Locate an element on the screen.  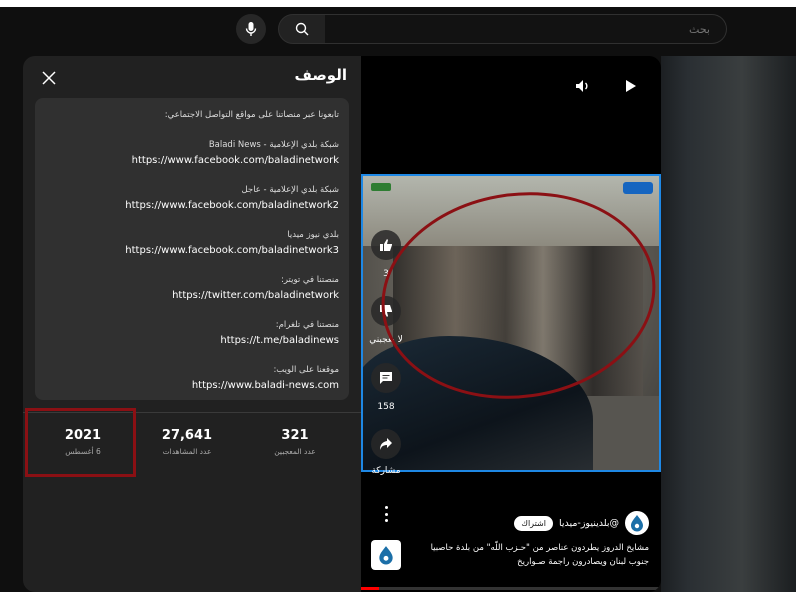
video-title-line: جنوب لبنان ويصادرون راجمة صـواريخ is located at coordinates (583, 562).